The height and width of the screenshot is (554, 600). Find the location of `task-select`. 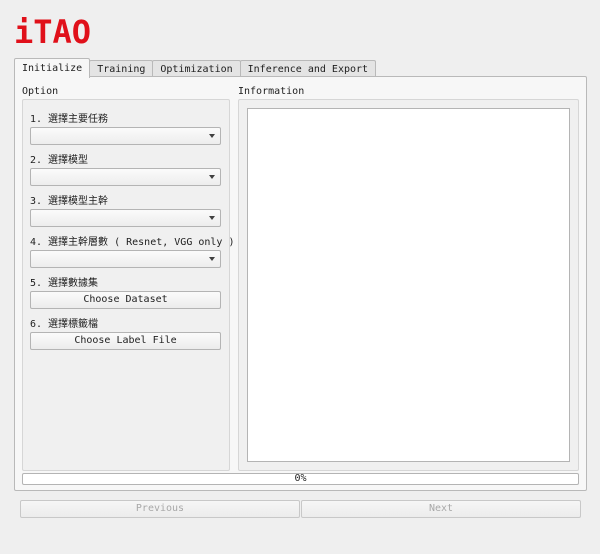

task-select is located at coordinates (125, 136).